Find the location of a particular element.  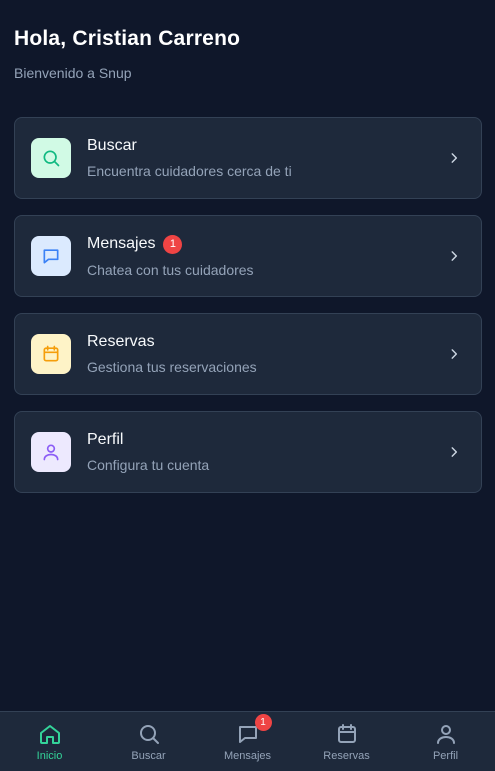

tab-buscar: Buscar is located at coordinates (148, 741).